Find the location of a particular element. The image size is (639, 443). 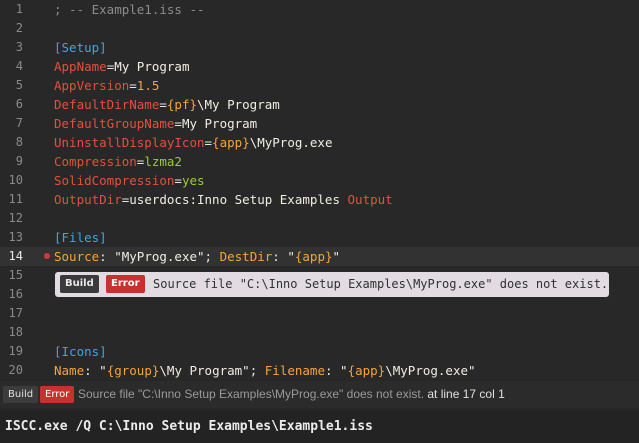

line-number: 9 is located at coordinates (11, 161).